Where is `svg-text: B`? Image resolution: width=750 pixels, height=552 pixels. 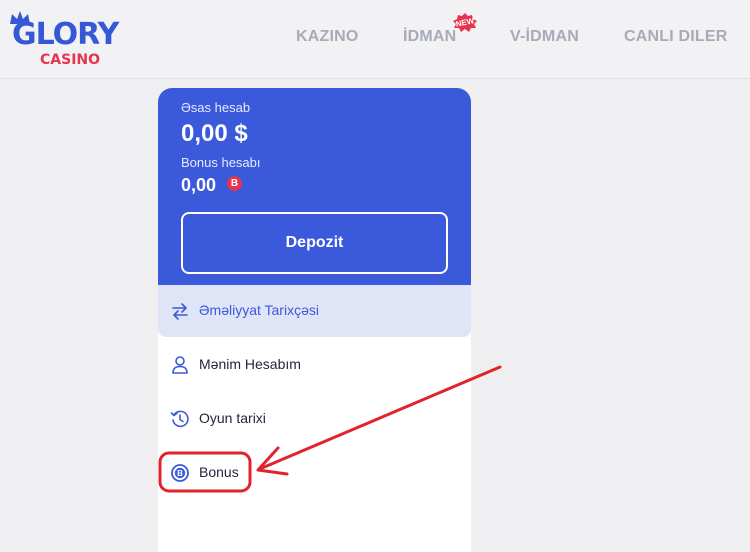
svg-text: B is located at coordinates (180, 473).